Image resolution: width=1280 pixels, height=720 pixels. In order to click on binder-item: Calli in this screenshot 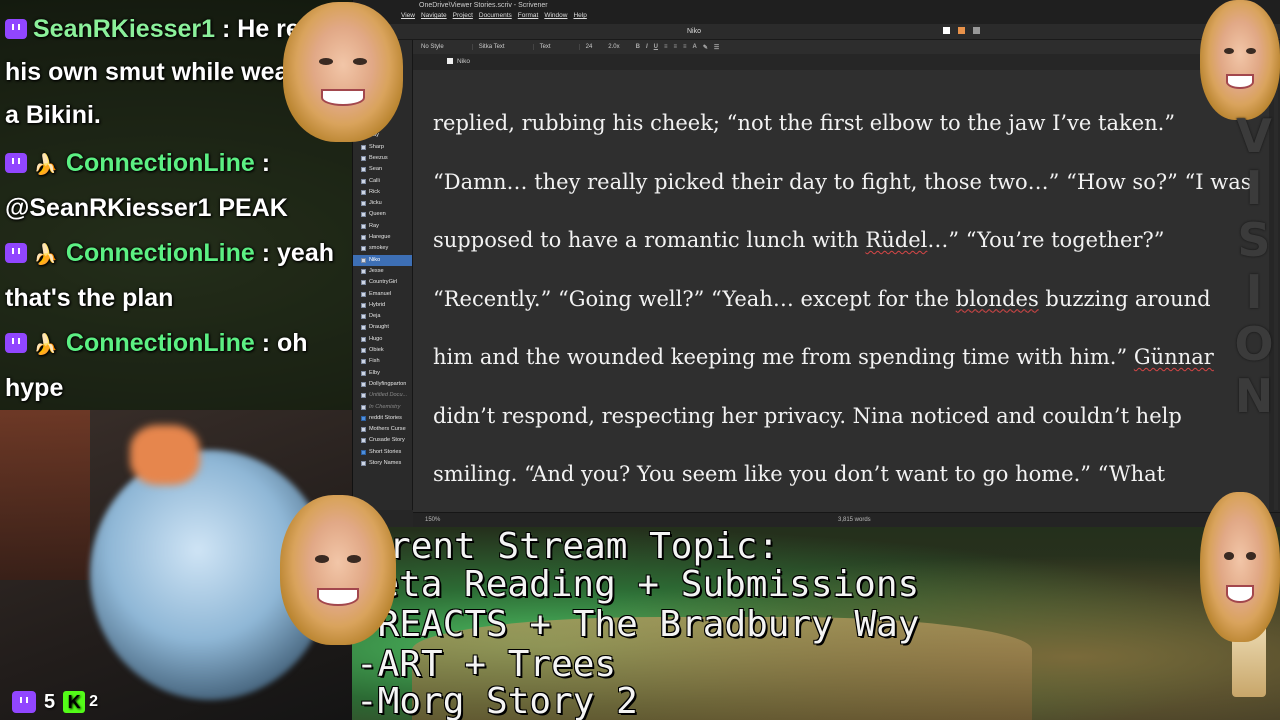, I will do `click(382, 181)`.